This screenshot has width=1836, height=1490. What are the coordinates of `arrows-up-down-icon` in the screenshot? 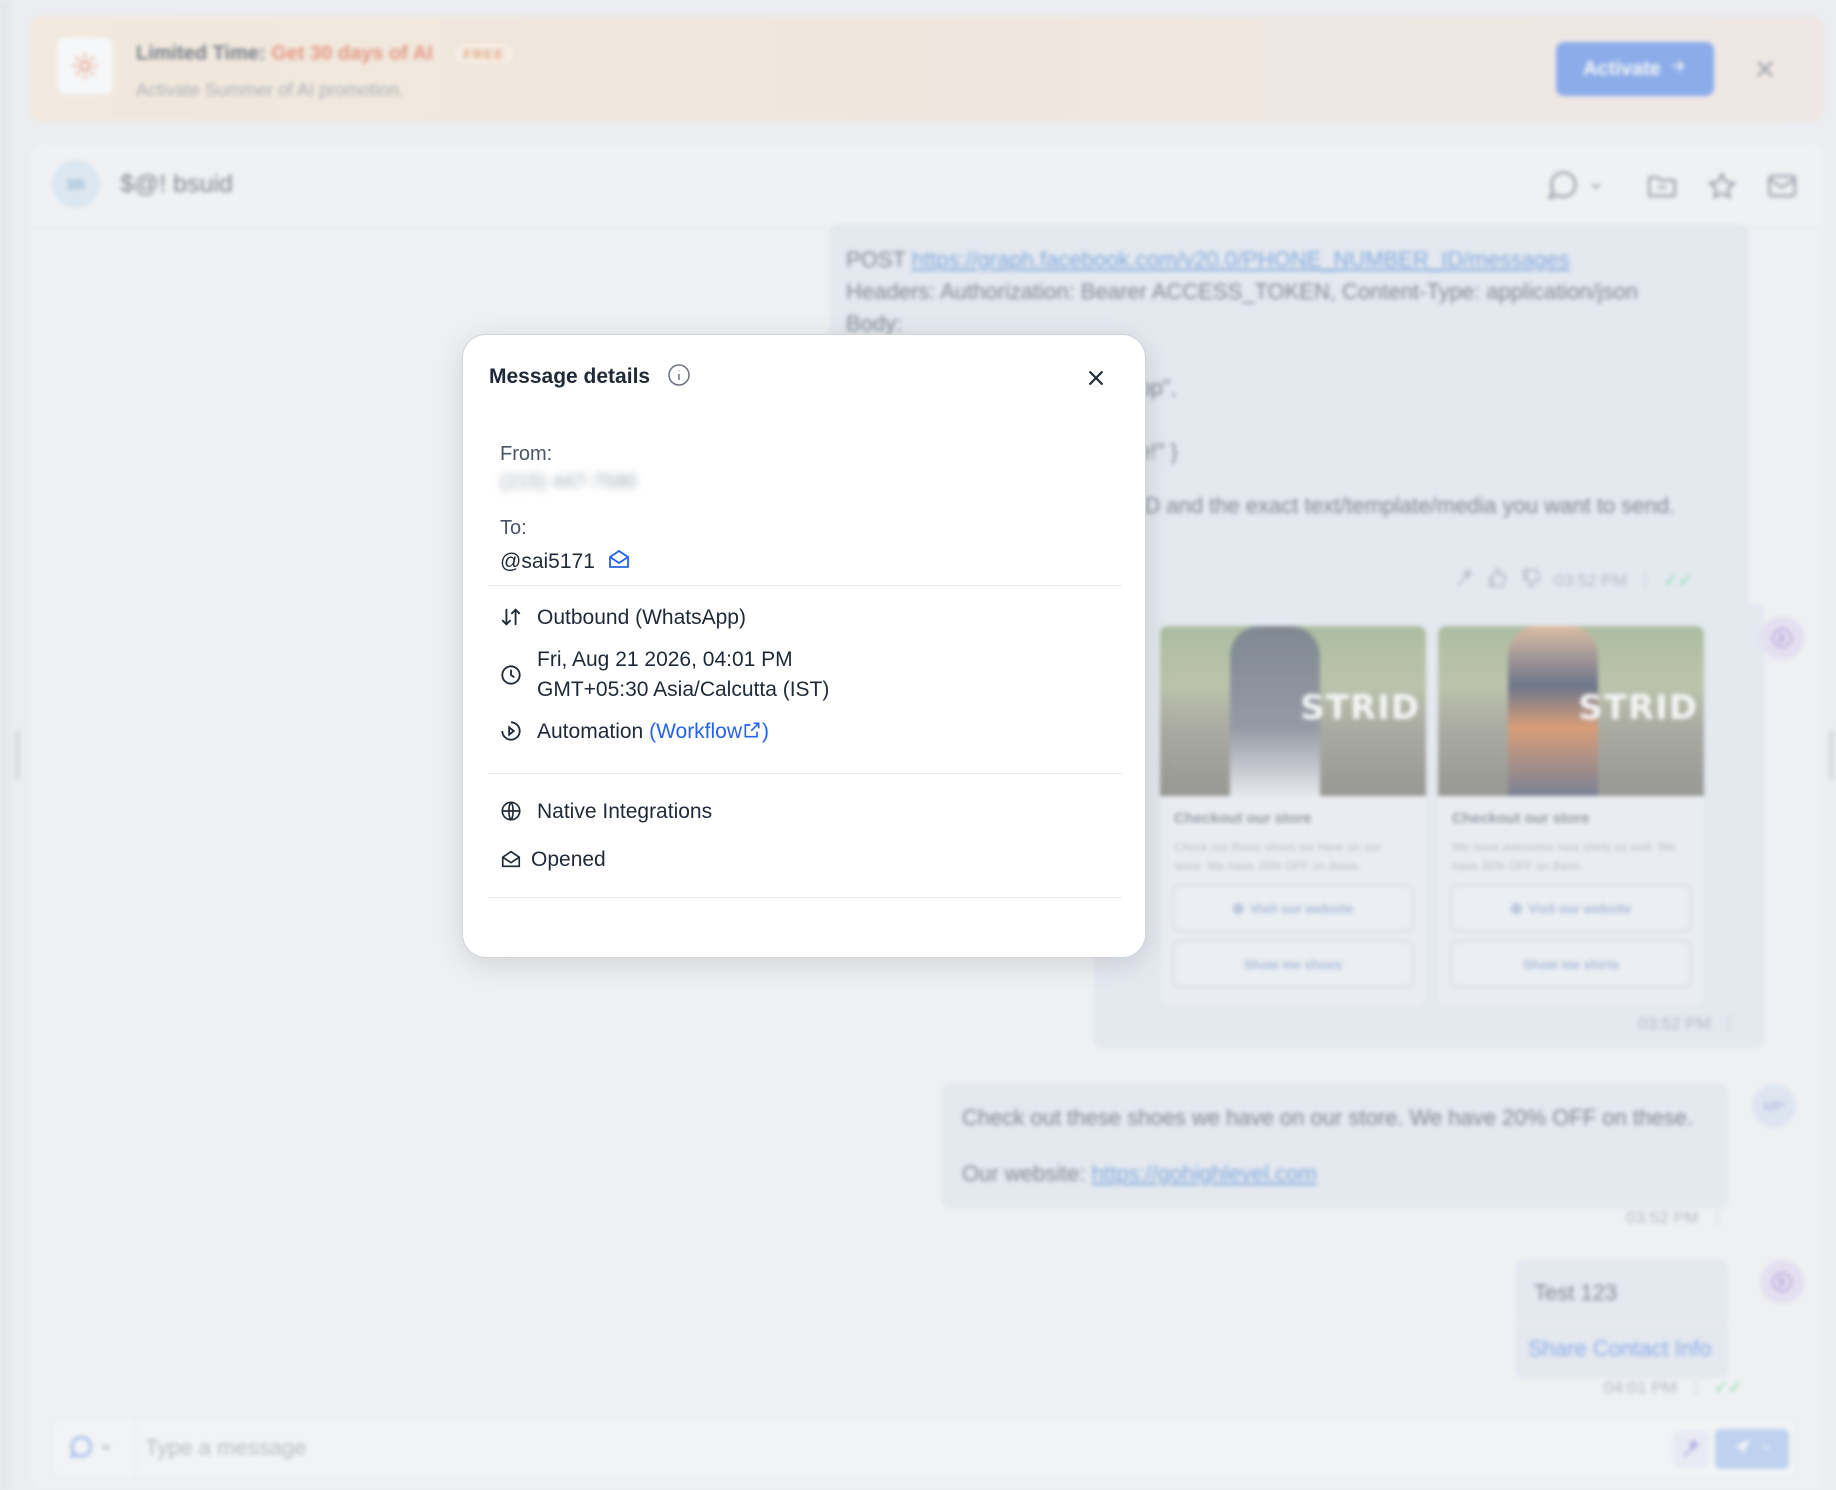 It's located at (511, 617).